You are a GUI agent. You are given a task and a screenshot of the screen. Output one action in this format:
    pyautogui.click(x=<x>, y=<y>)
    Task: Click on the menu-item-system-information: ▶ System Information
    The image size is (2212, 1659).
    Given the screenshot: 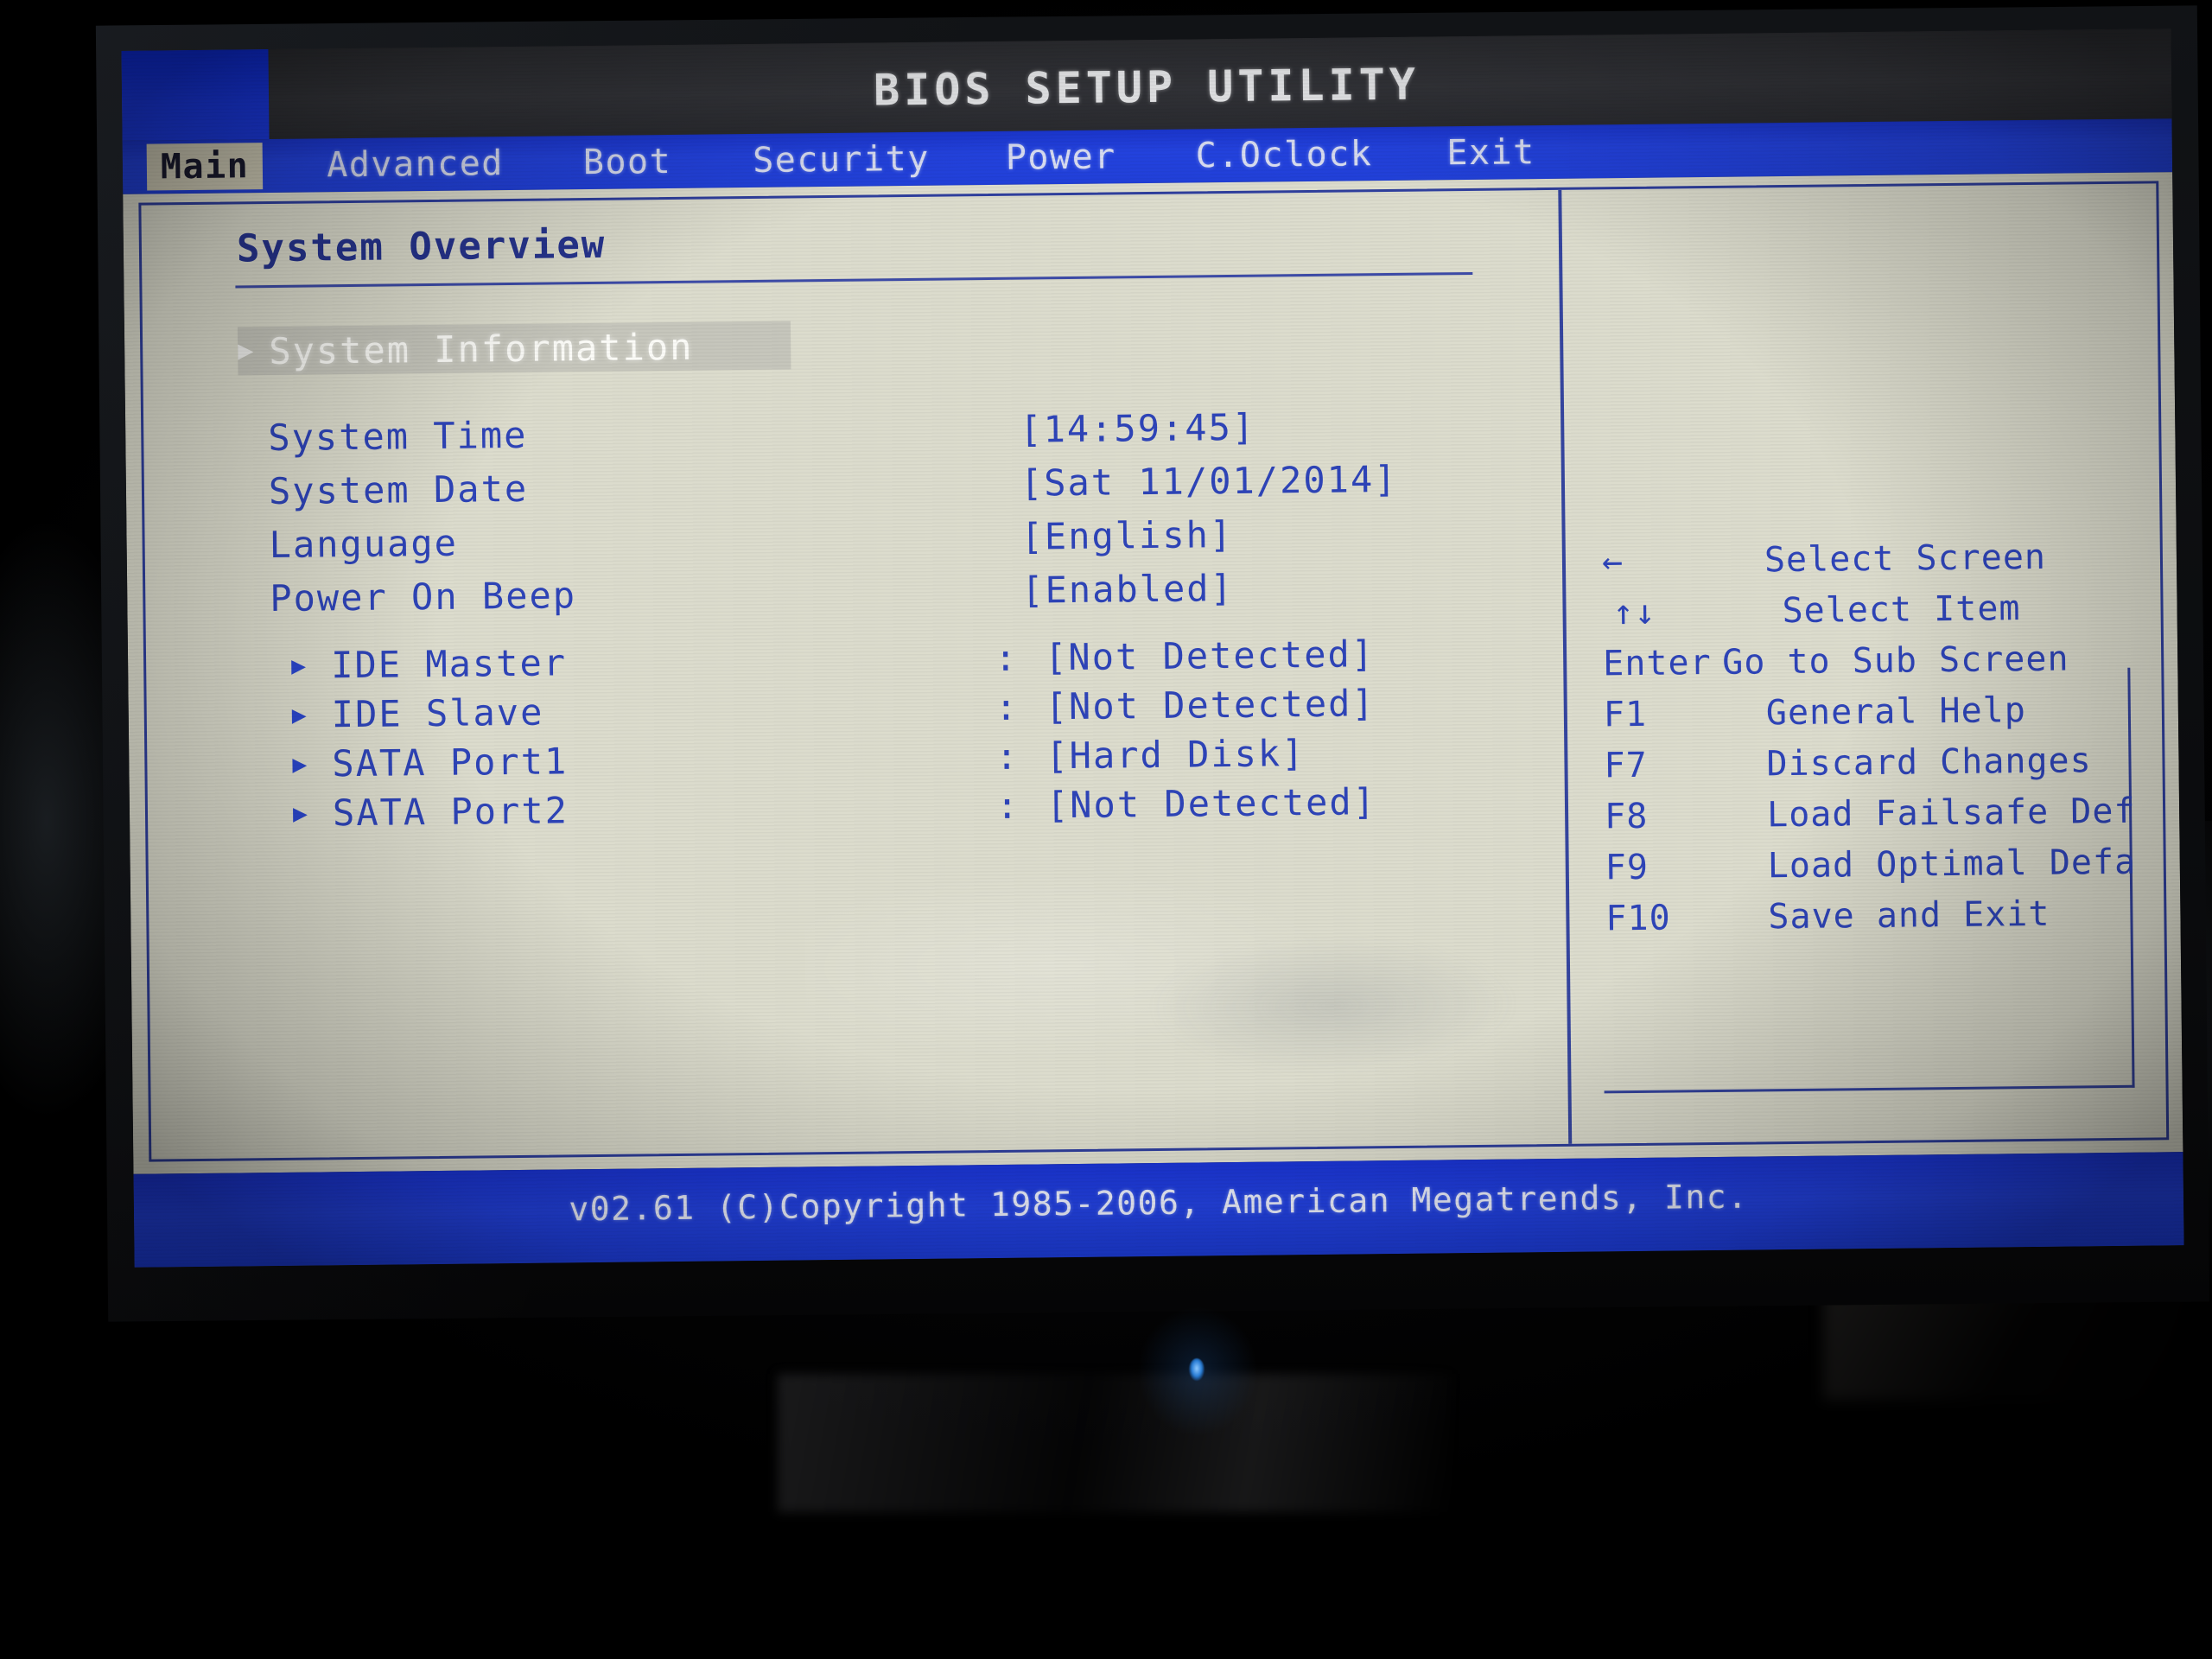 What is the action you would take?
    pyautogui.click(x=514, y=348)
    